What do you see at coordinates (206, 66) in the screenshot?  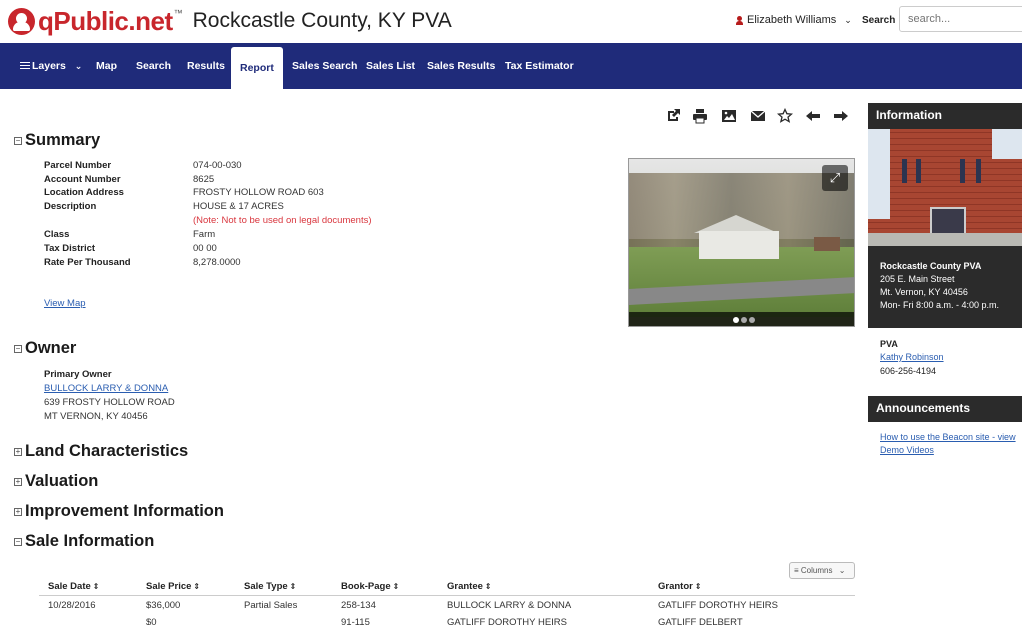 I see `nav-results: Results` at bounding box center [206, 66].